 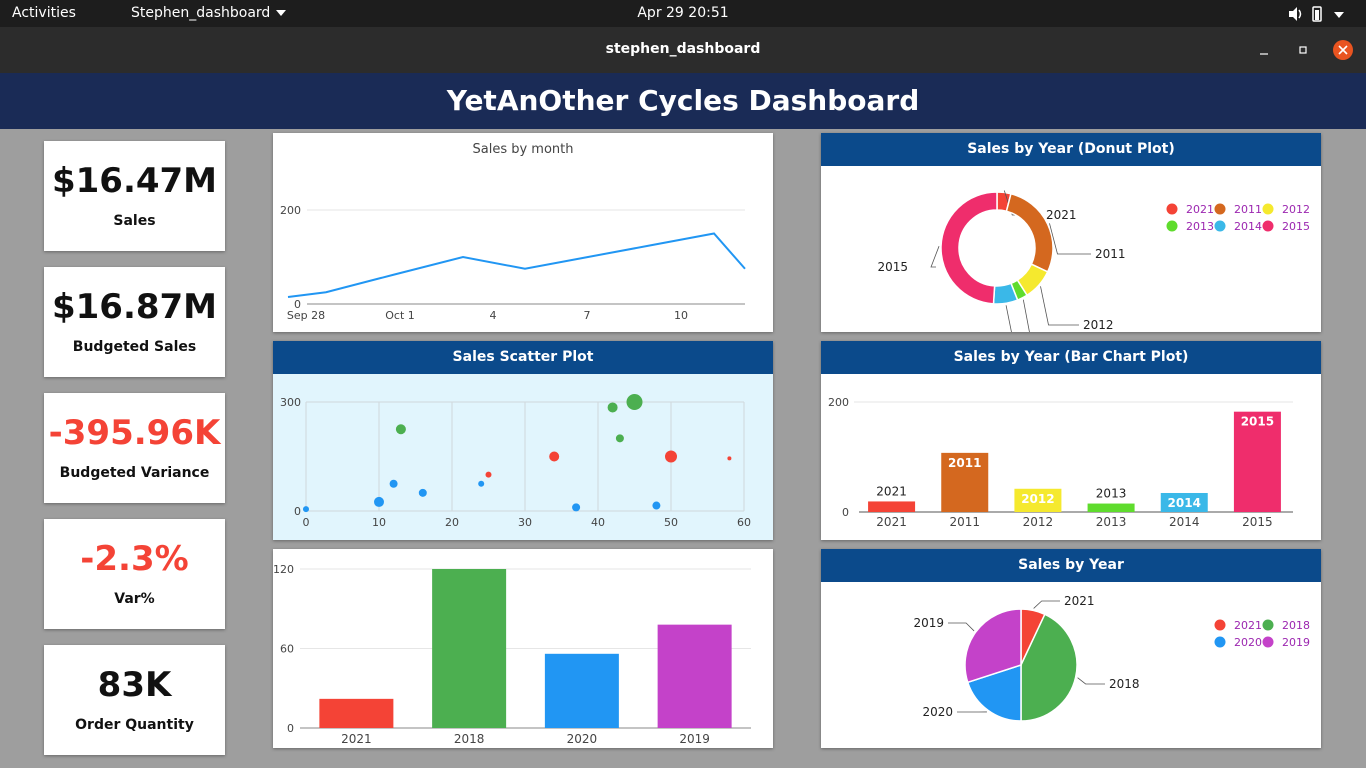 I want to click on kpi-label: Sales, so click(x=134, y=221).